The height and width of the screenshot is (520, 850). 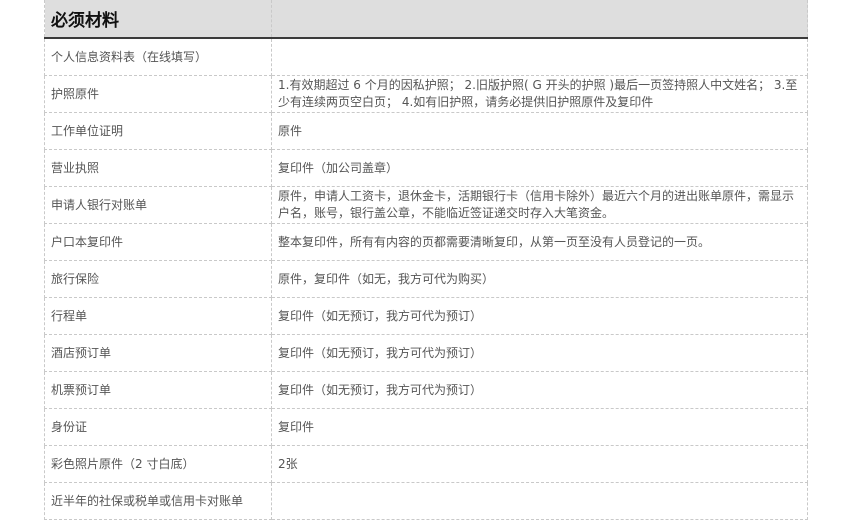 I want to click on required-item-cell: 行程单, so click(x=158, y=316).